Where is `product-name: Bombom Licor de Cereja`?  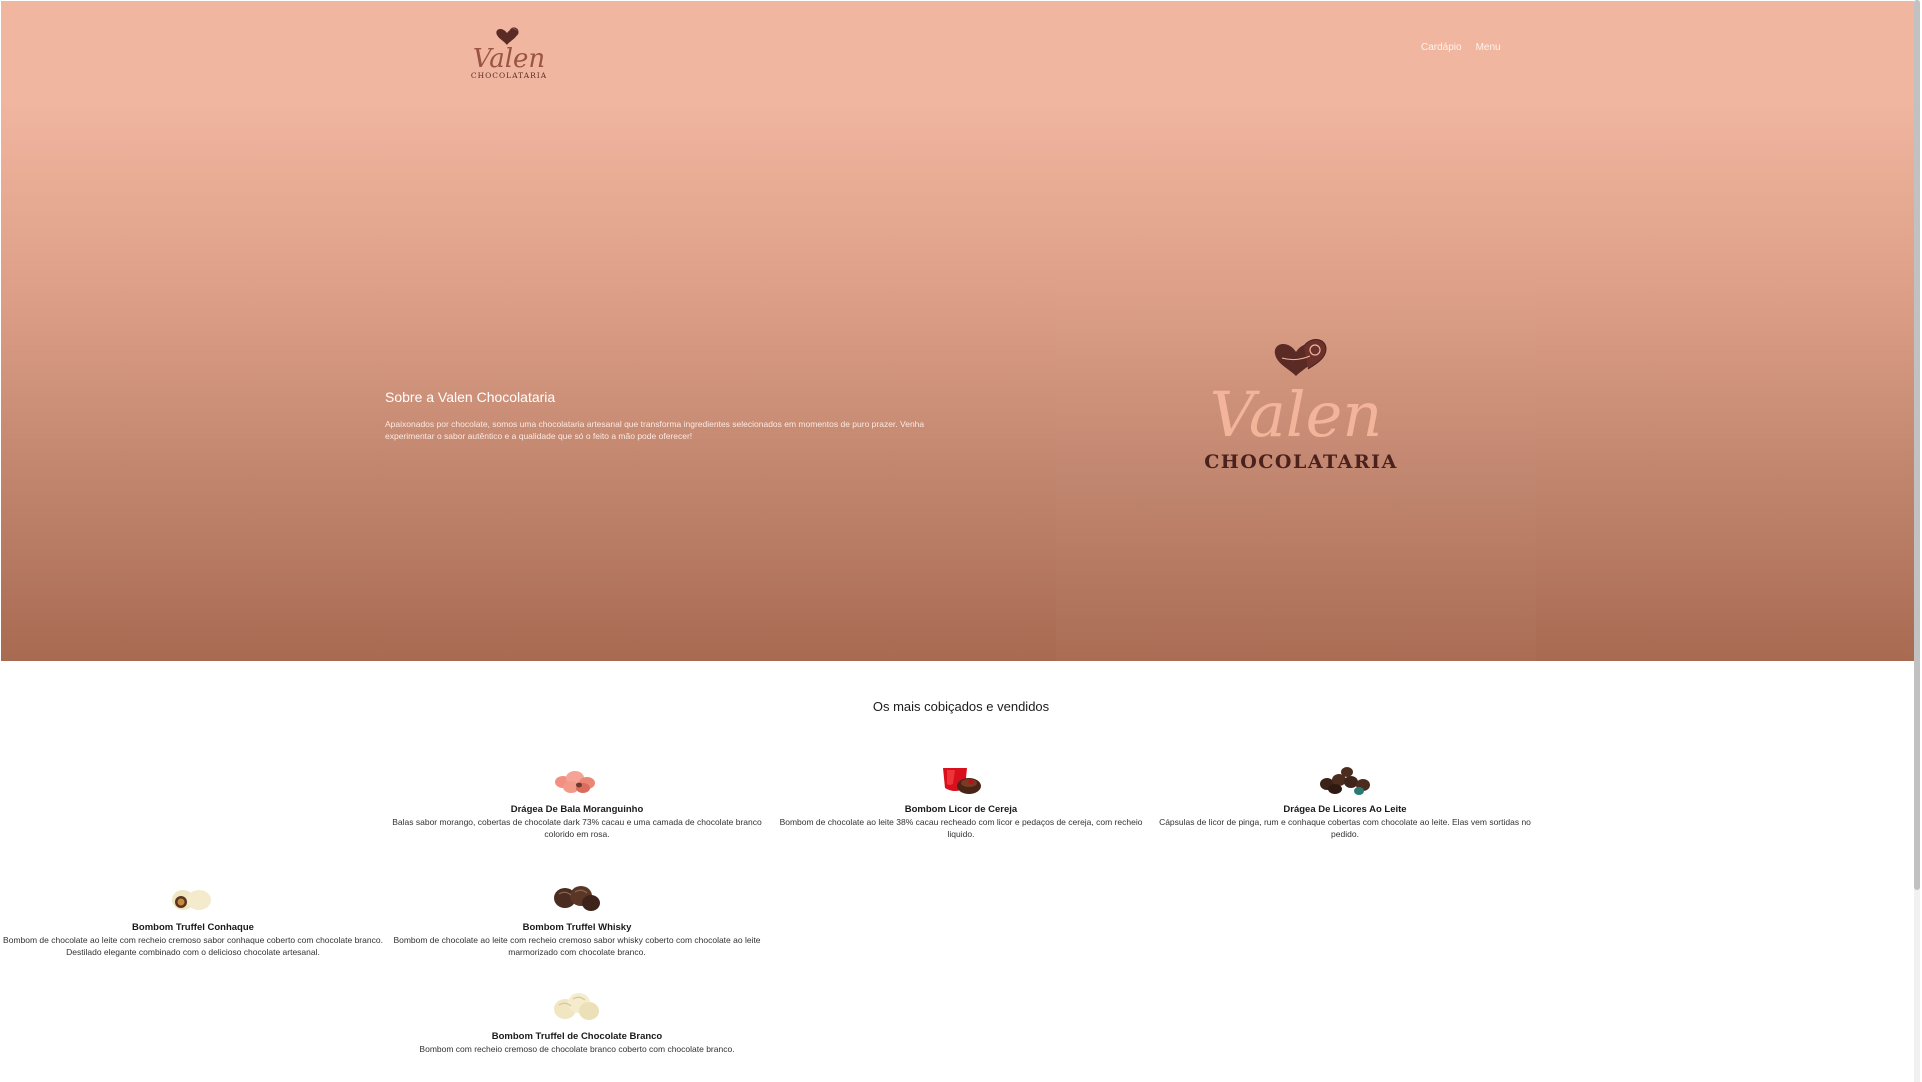 product-name: Bombom Licor de Cereja is located at coordinates (961, 809).